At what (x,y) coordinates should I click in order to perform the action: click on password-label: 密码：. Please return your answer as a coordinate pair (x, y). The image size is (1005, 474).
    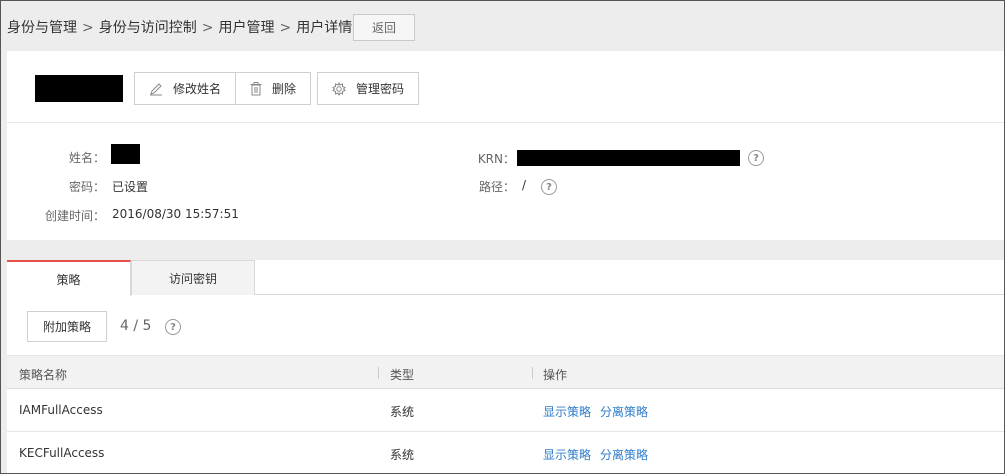
    Looking at the image, I should click on (86, 187).